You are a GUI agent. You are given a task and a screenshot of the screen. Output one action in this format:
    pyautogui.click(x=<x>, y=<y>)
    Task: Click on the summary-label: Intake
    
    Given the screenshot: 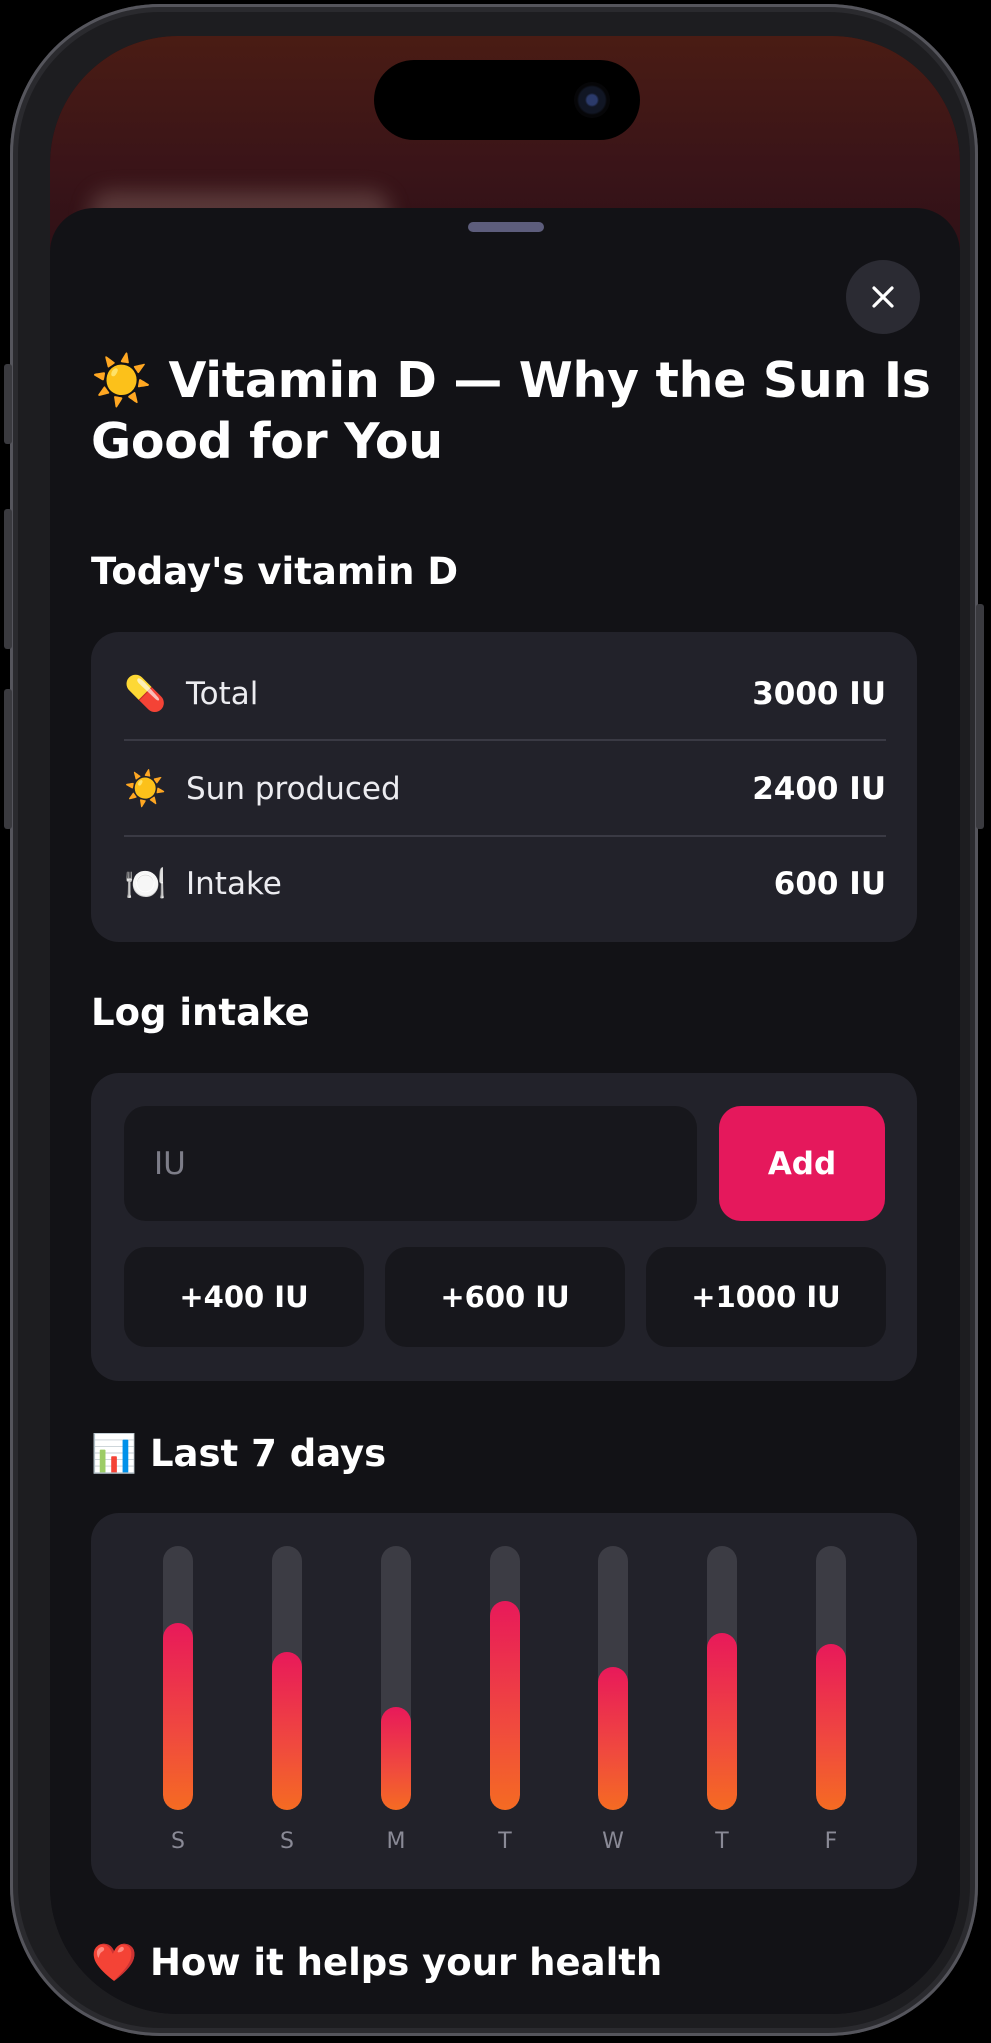 What is the action you would take?
    pyautogui.click(x=234, y=883)
    